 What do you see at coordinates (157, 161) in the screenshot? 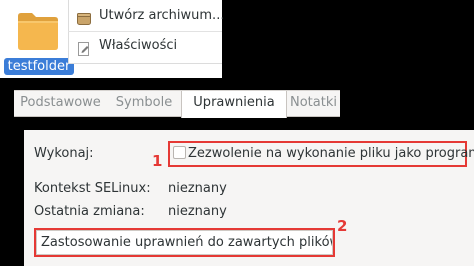
I see `annotation-marker-1: 1` at bounding box center [157, 161].